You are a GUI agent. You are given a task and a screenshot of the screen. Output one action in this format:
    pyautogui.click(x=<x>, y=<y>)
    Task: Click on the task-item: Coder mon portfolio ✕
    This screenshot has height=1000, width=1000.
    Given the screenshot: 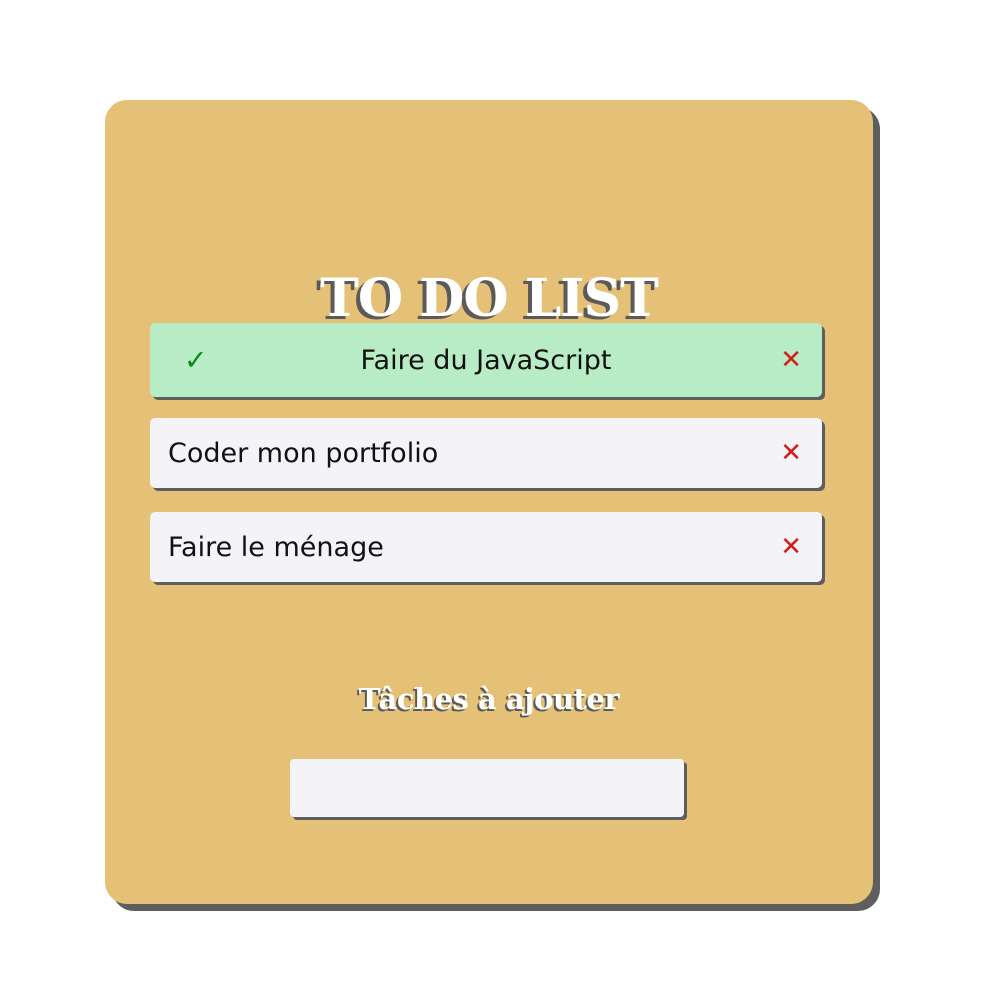 What is the action you would take?
    pyautogui.click(x=486, y=453)
    